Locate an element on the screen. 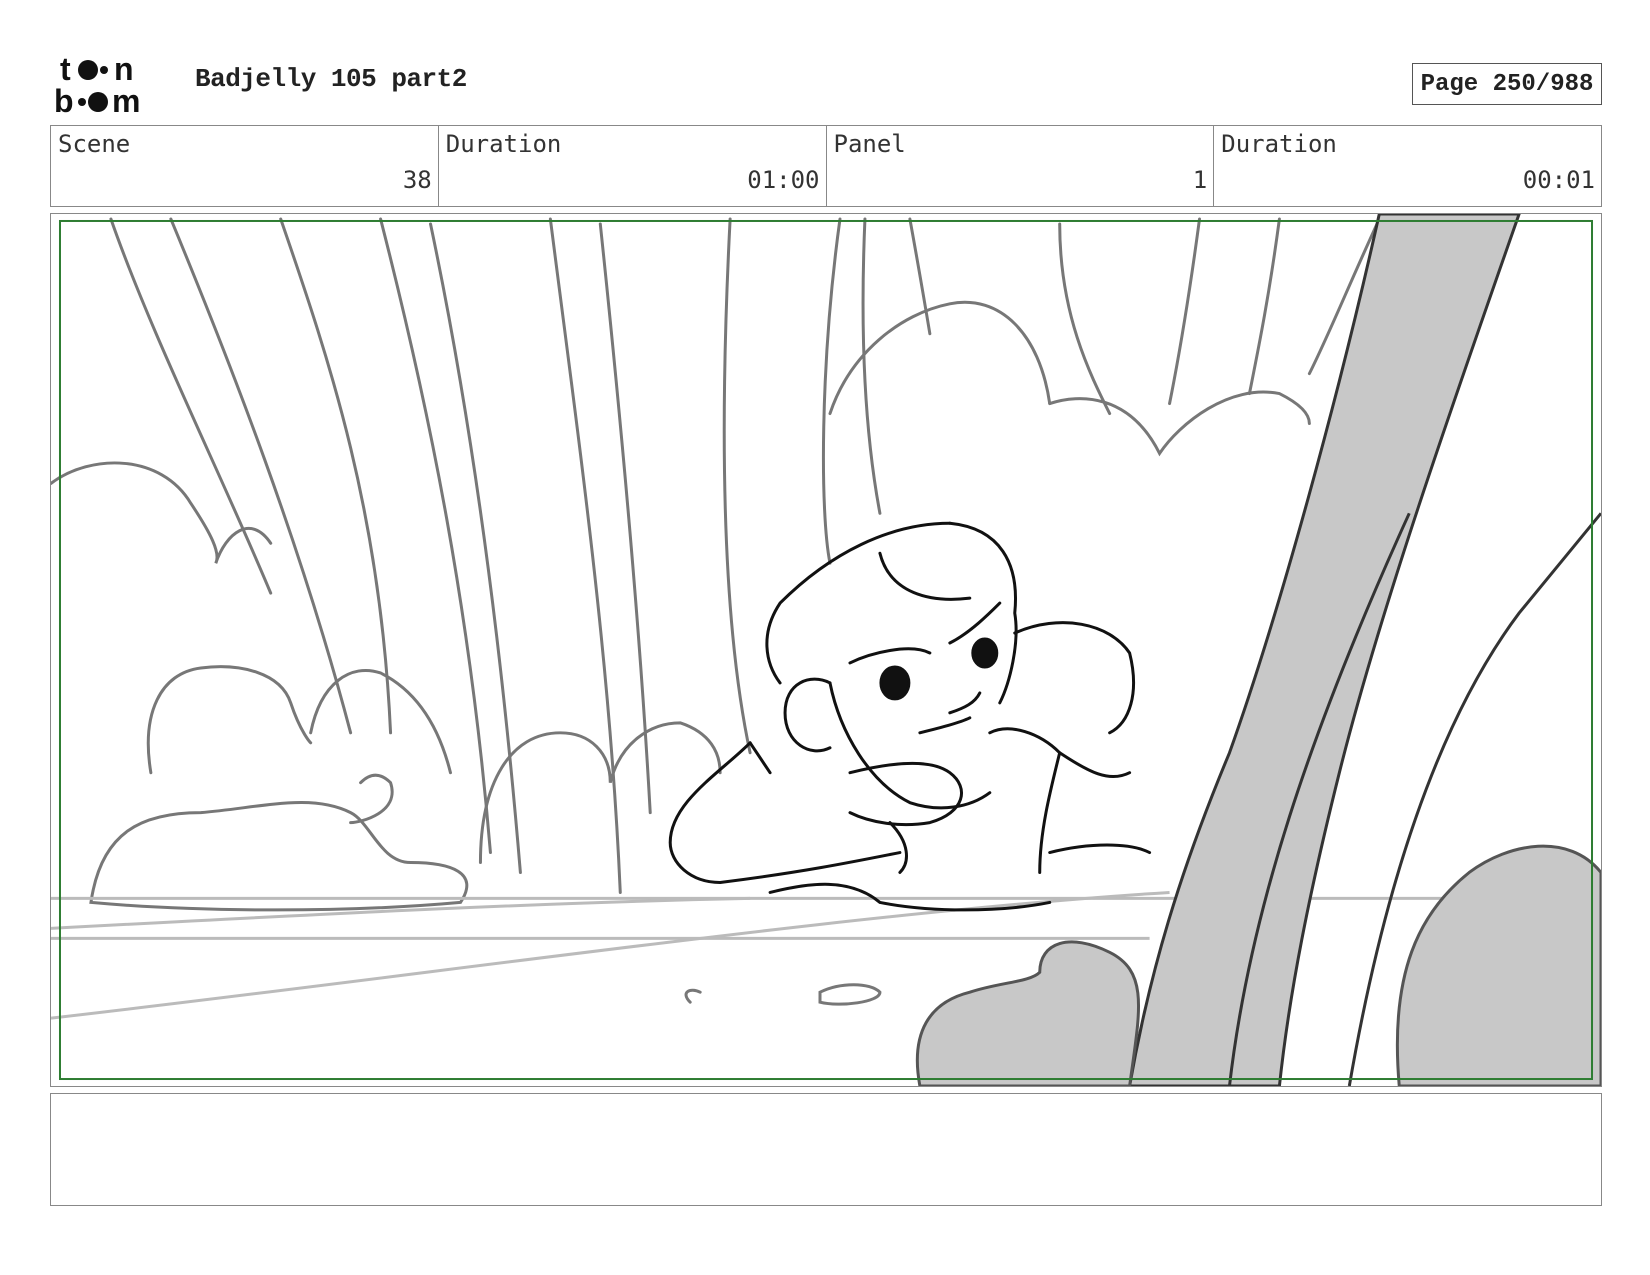 The image size is (1650, 1275). scene-duration-cell: Duration 01:00 is located at coordinates (633, 166).